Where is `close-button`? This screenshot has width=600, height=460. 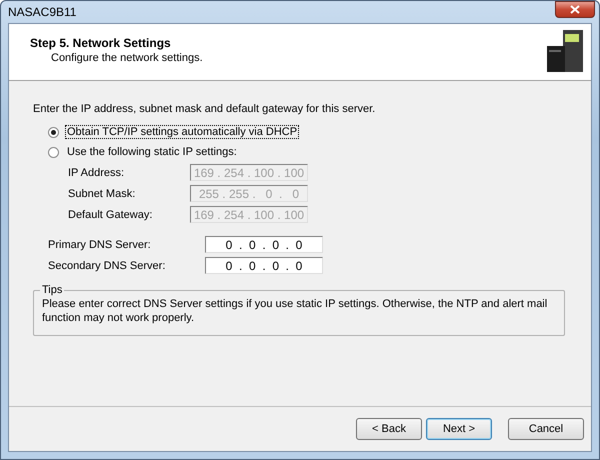
close-button is located at coordinates (575, 9).